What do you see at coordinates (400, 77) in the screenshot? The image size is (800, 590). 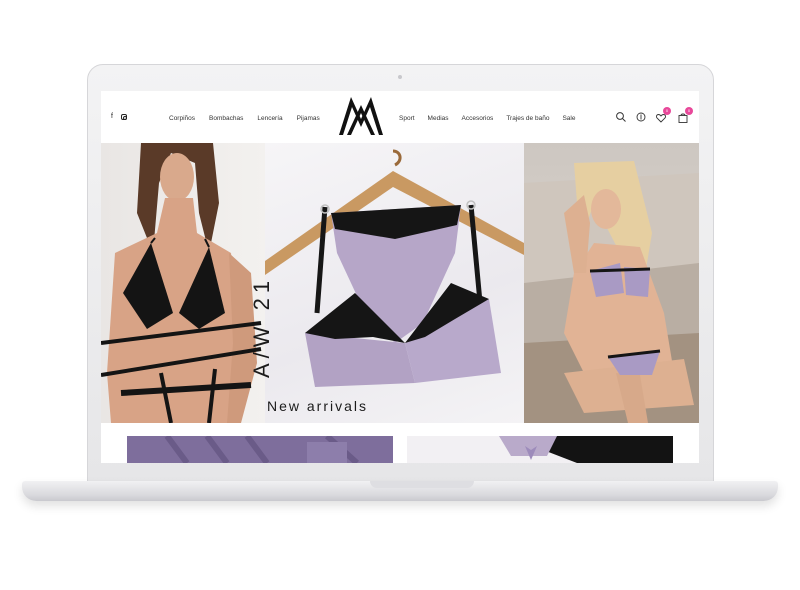 I see `camera-icon` at bounding box center [400, 77].